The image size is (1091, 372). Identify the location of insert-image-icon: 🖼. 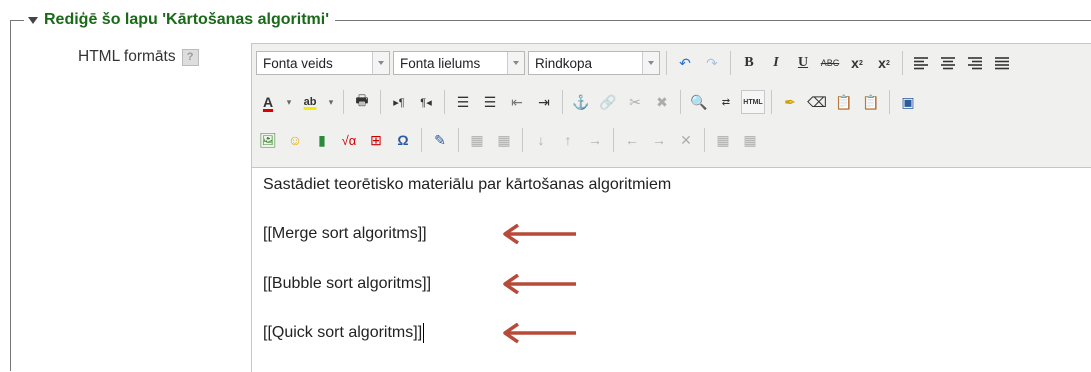
(268, 140).